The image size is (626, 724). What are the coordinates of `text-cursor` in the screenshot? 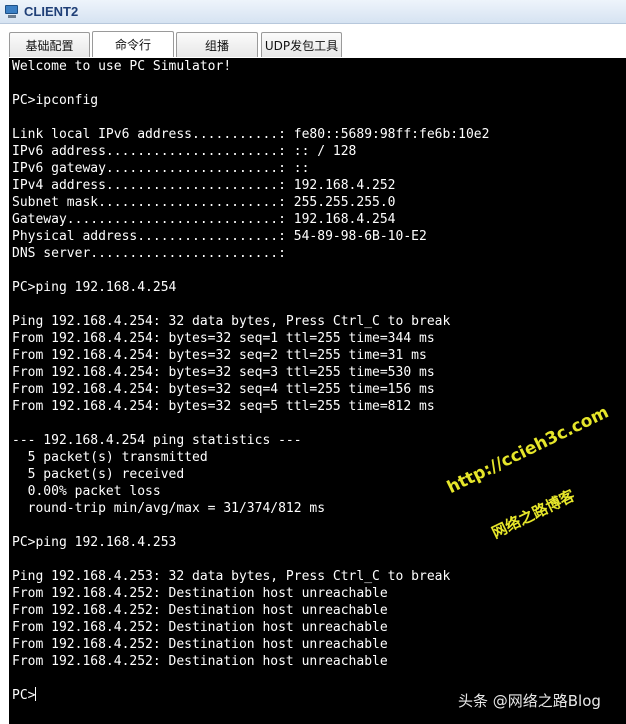 It's located at (36, 694).